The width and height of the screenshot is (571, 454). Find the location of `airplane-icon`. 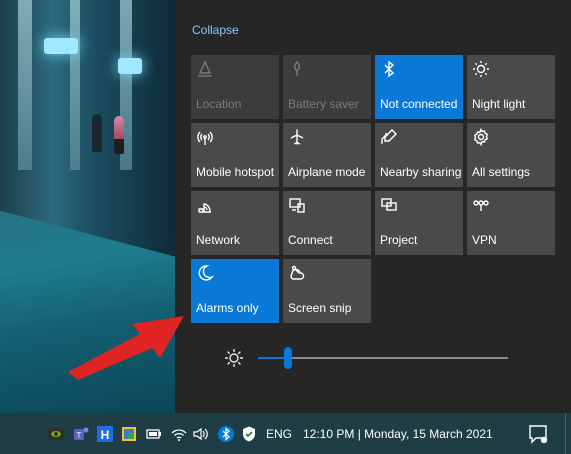

airplane-icon is located at coordinates (297, 137).